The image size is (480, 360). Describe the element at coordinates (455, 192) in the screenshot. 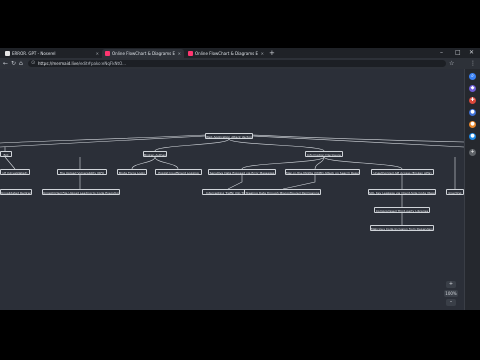

I see `node-right-edge: Injecting` at that location.